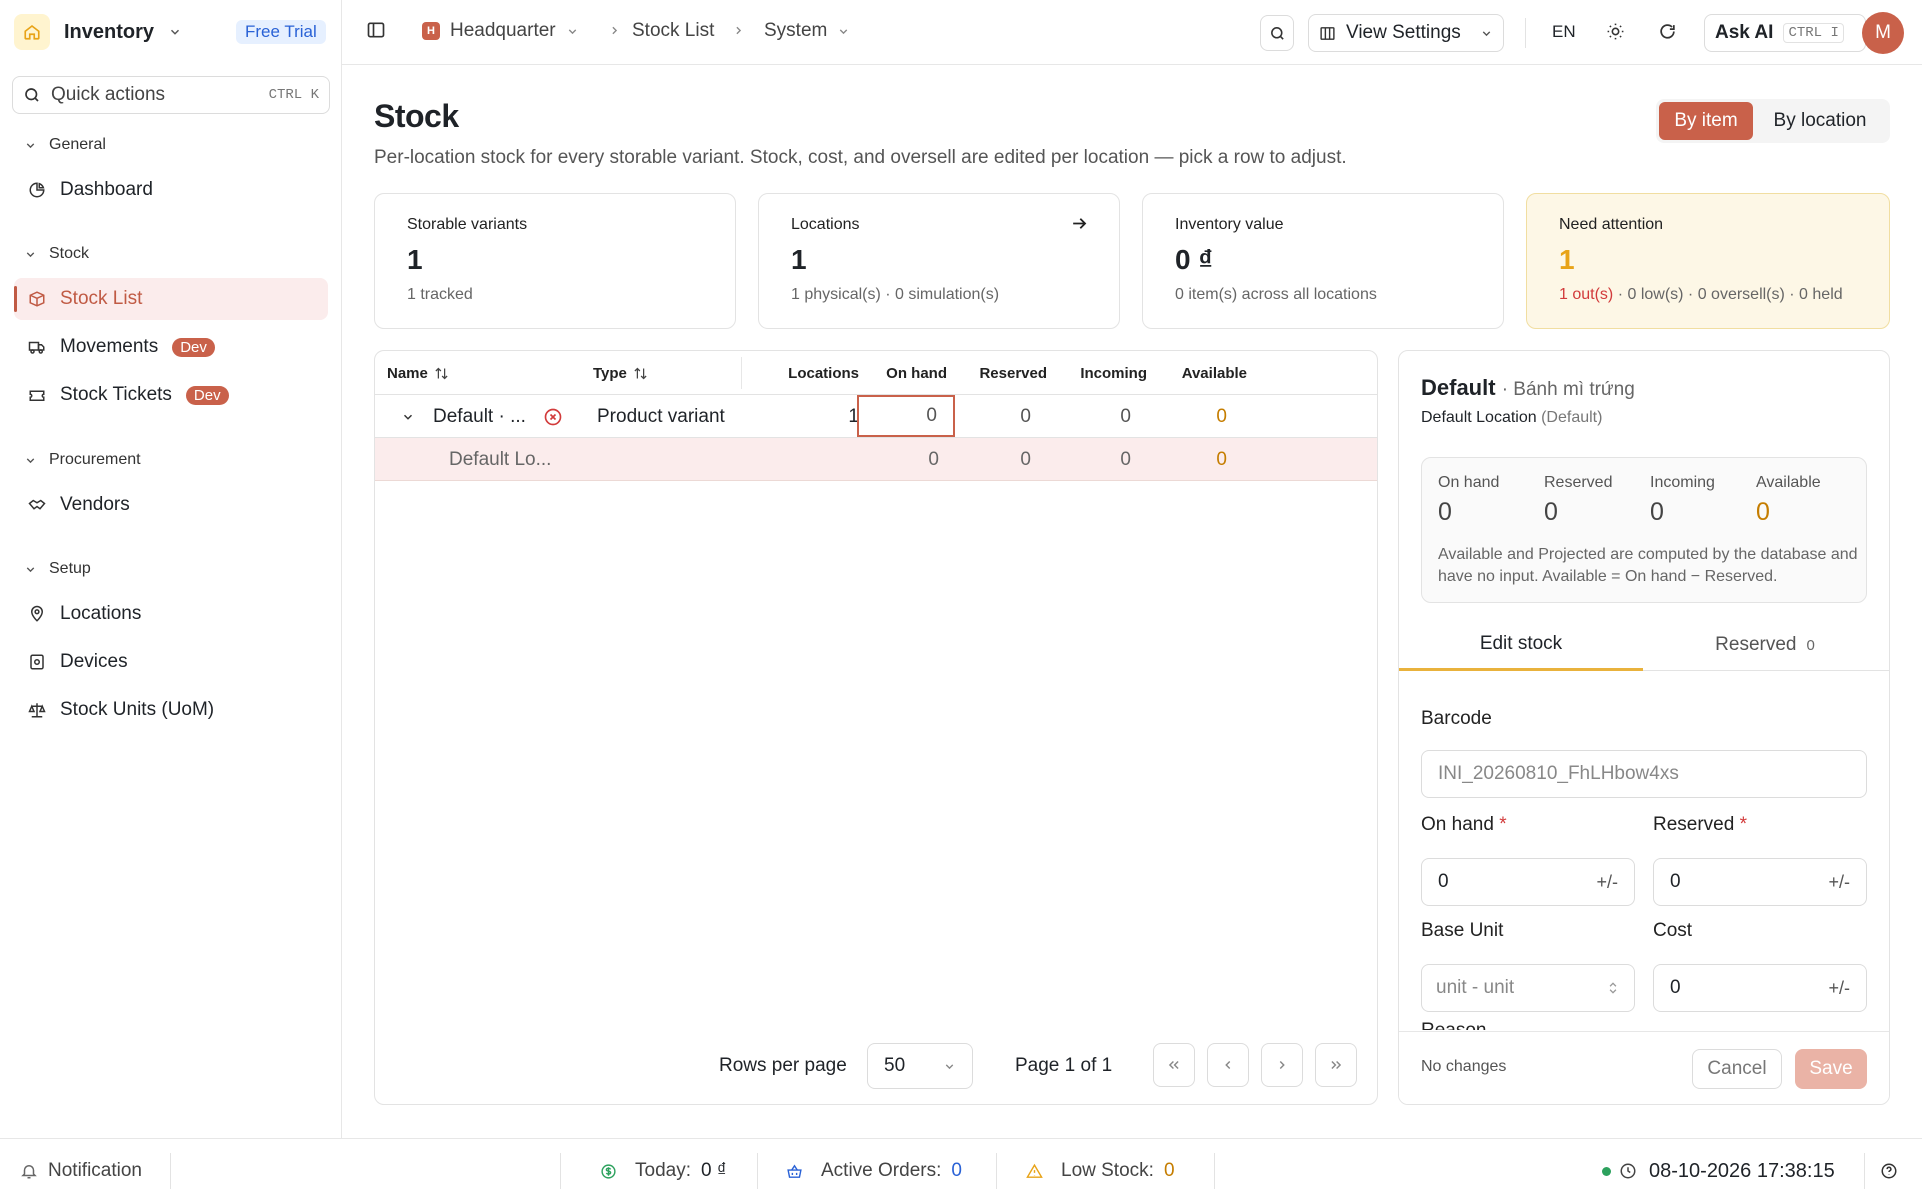  What do you see at coordinates (1763, 512) in the screenshot?
I see `summary-value: 0` at bounding box center [1763, 512].